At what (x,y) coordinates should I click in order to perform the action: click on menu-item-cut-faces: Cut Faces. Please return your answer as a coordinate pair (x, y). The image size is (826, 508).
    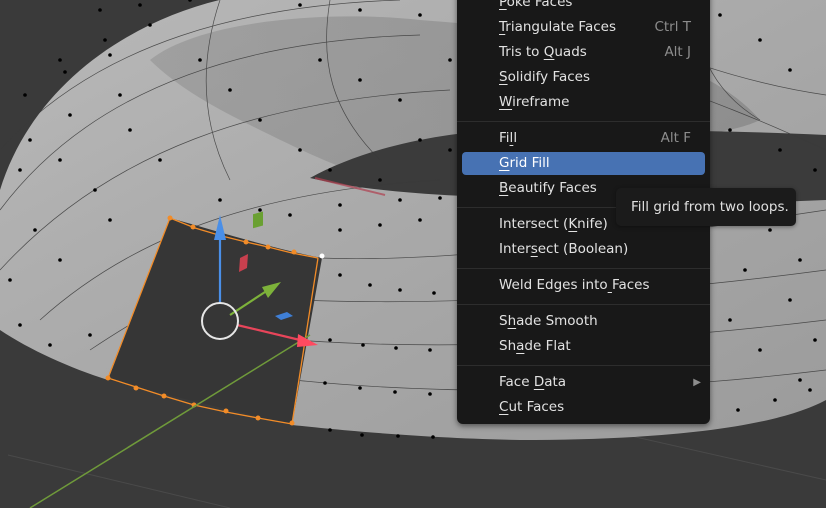
    Looking at the image, I should click on (583, 407).